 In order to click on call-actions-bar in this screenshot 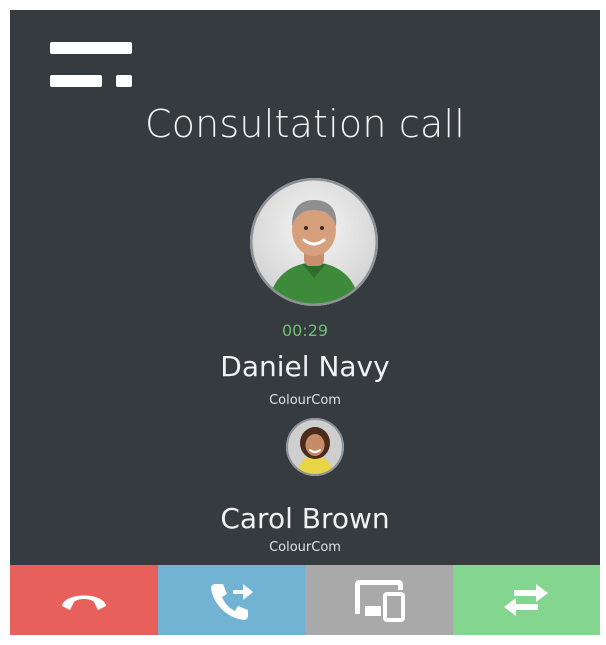, I will do `click(305, 600)`.